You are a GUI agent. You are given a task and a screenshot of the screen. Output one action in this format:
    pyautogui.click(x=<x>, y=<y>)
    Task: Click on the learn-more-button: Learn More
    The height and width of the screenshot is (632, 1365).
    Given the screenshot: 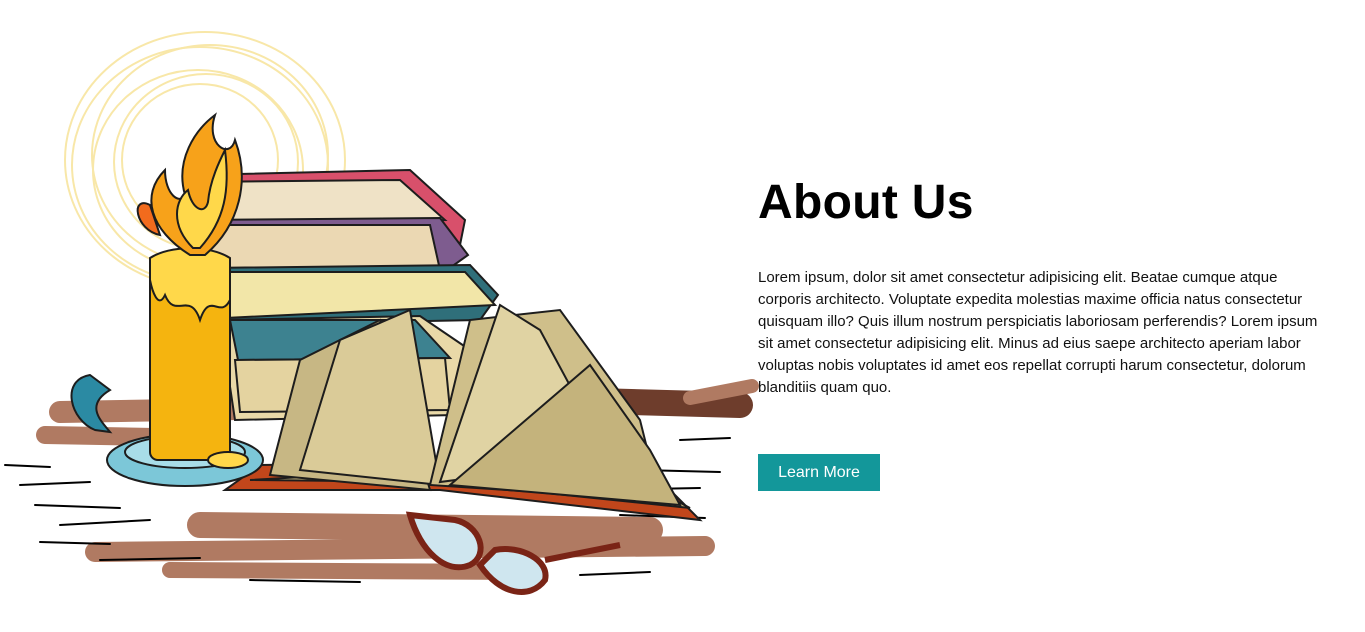 What is the action you would take?
    pyautogui.click(x=819, y=472)
    